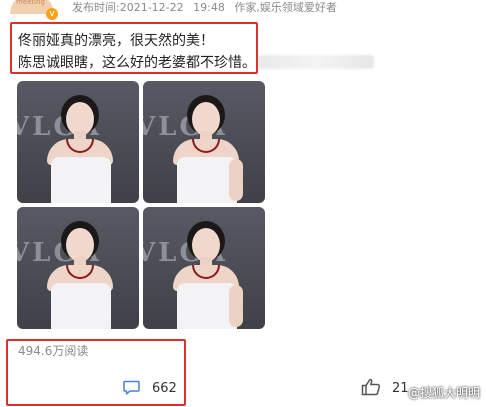 The width and height of the screenshot is (486, 407). I want to click on publish-label: 发布时间:, so click(96, 7).